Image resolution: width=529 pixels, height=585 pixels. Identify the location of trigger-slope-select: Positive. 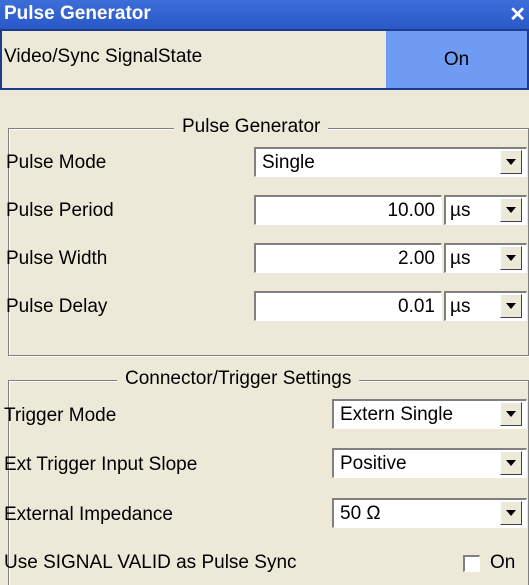
(429, 463).